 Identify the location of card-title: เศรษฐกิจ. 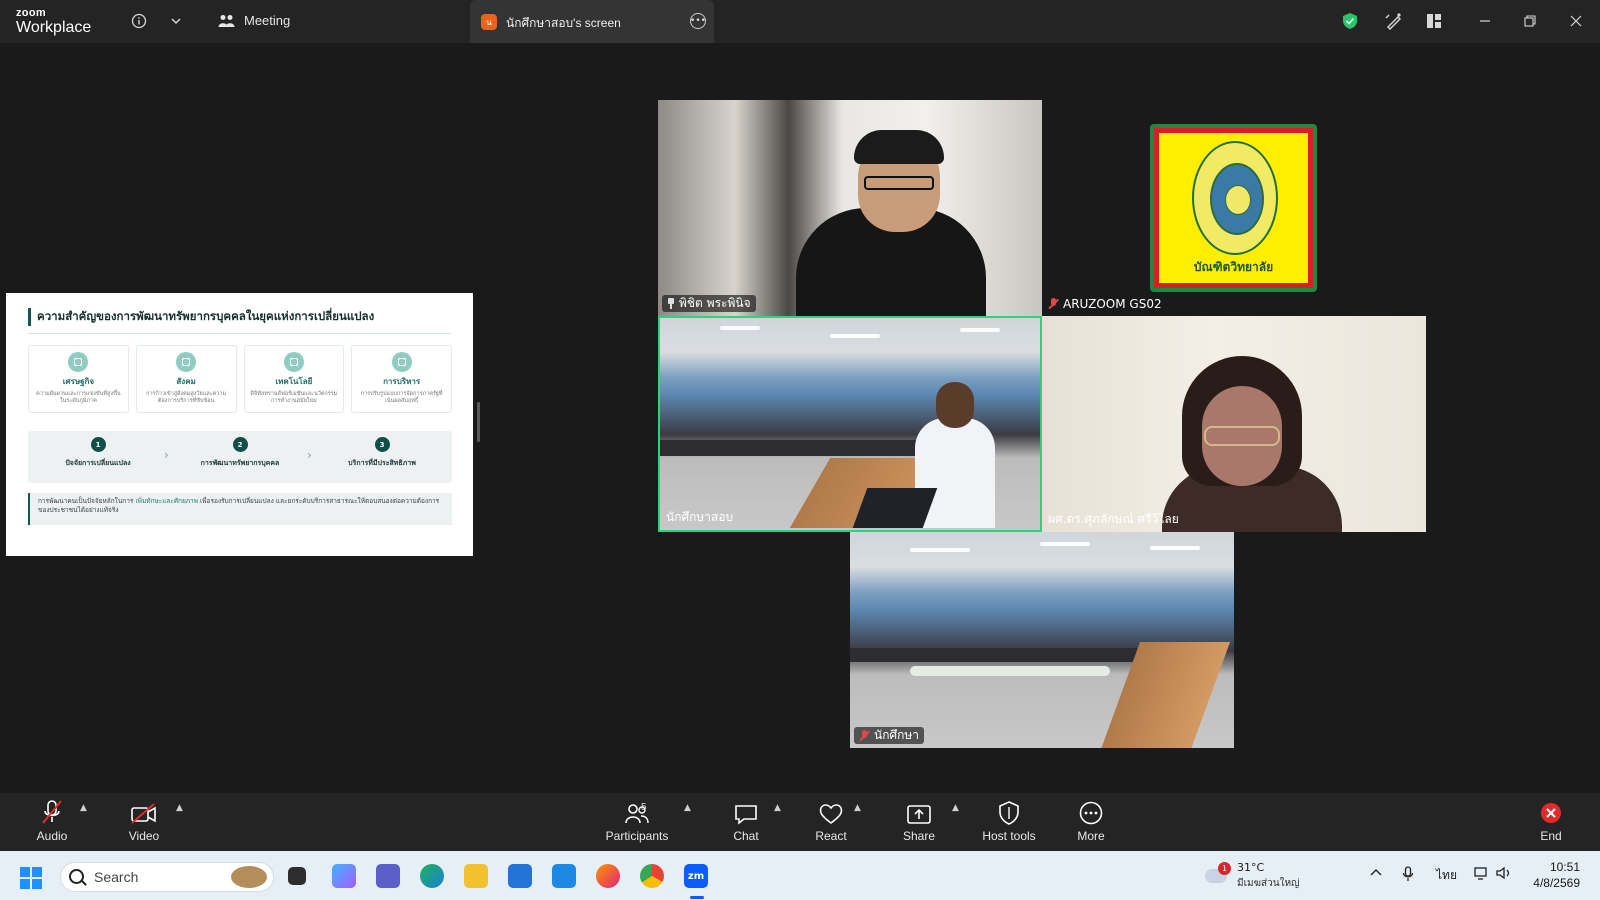
(78, 381).